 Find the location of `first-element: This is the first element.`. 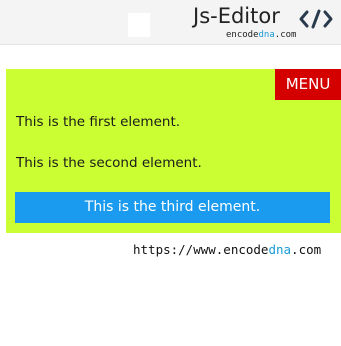

first-element: This is the first element. is located at coordinates (98, 122).